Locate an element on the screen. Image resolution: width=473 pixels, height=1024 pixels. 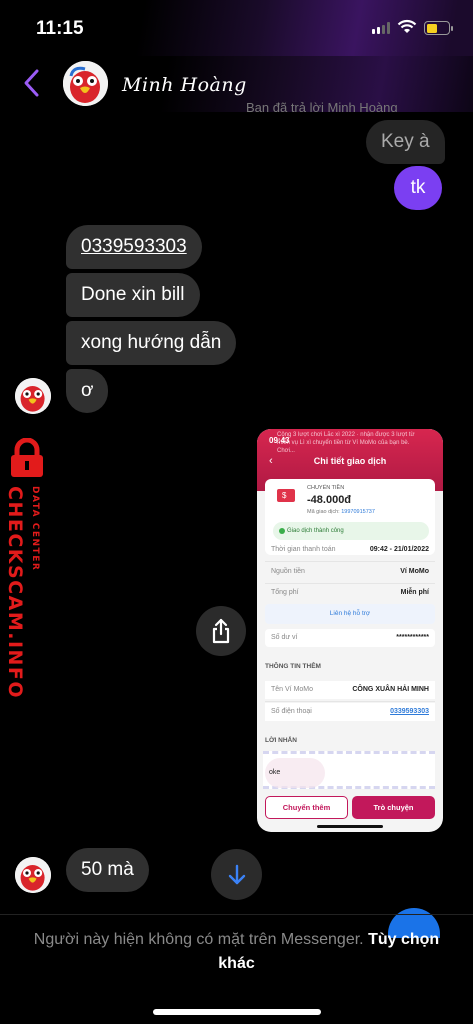
watermark-sub-text: DATA CENTER is located at coordinates (35, 529).